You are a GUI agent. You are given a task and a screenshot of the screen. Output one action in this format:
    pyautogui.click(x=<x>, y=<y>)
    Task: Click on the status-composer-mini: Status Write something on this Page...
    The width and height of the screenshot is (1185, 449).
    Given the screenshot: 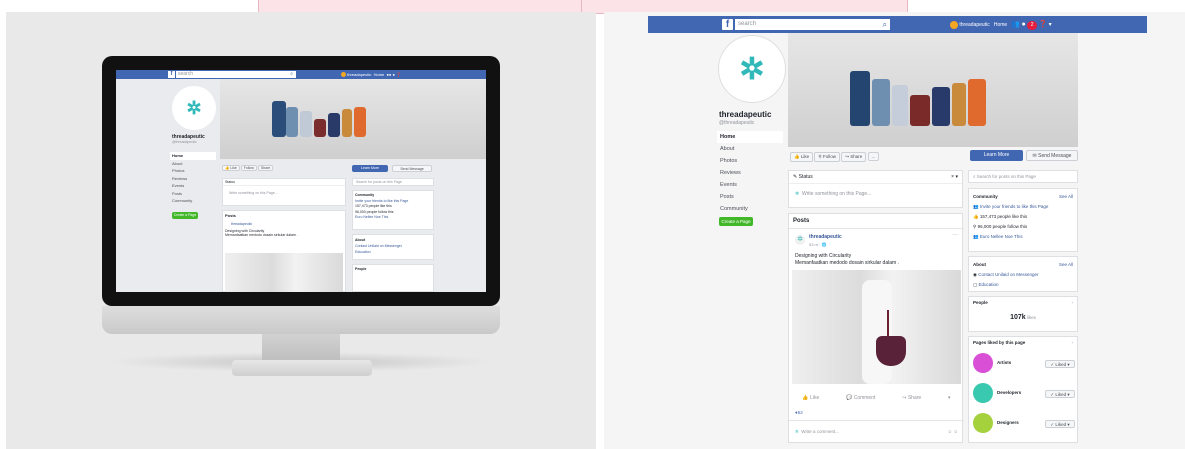 What is the action you would take?
    pyautogui.click(x=284, y=192)
    